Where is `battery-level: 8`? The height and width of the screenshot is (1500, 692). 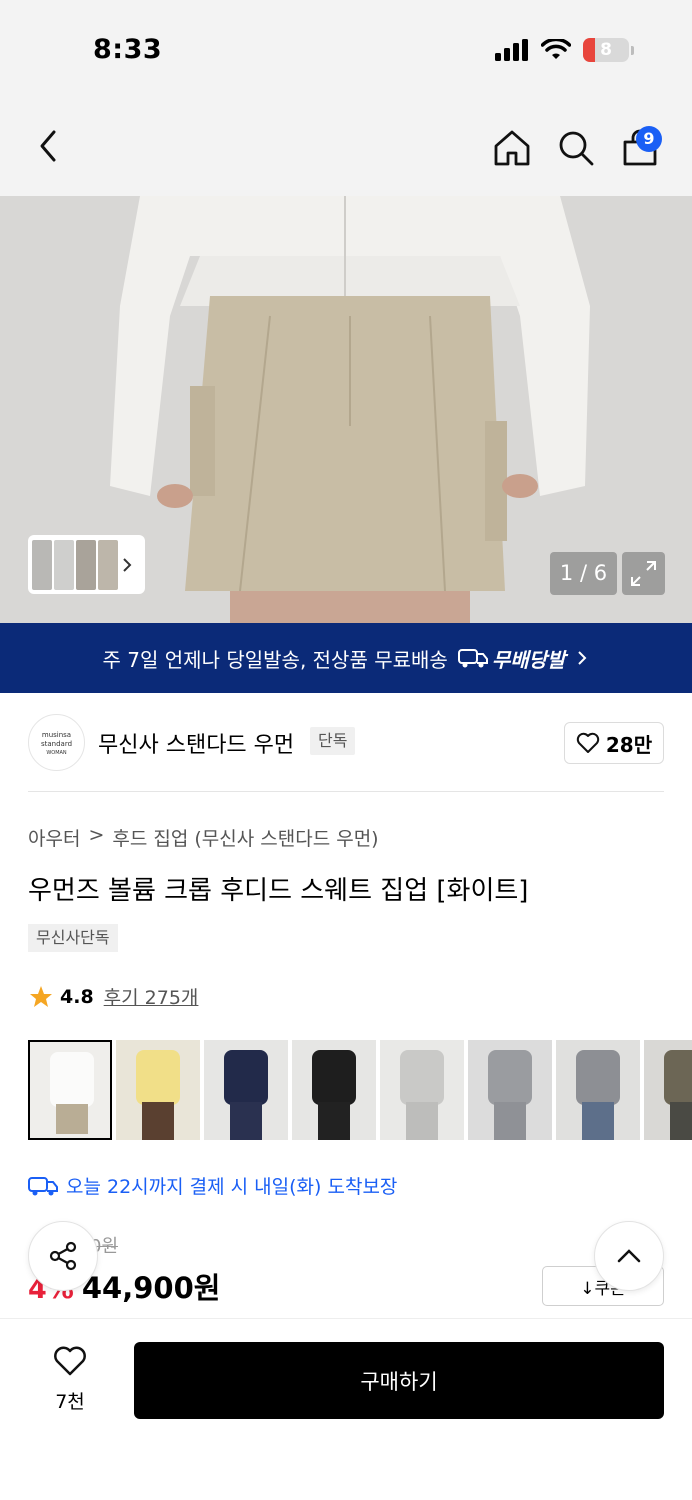 battery-level: 8 is located at coordinates (606, 50).